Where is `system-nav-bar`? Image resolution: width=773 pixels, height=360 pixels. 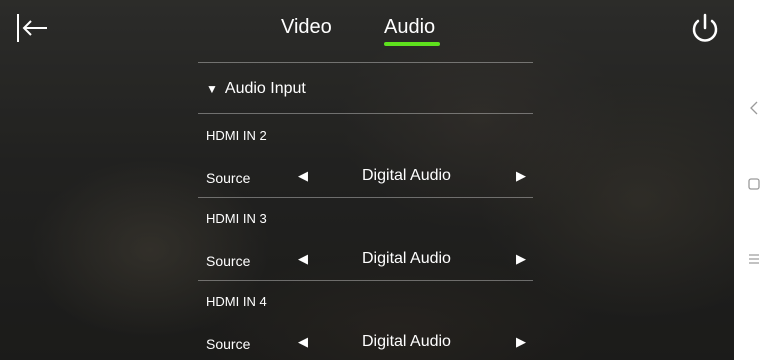 system-nav-bar is located at coordinates (753, 180).